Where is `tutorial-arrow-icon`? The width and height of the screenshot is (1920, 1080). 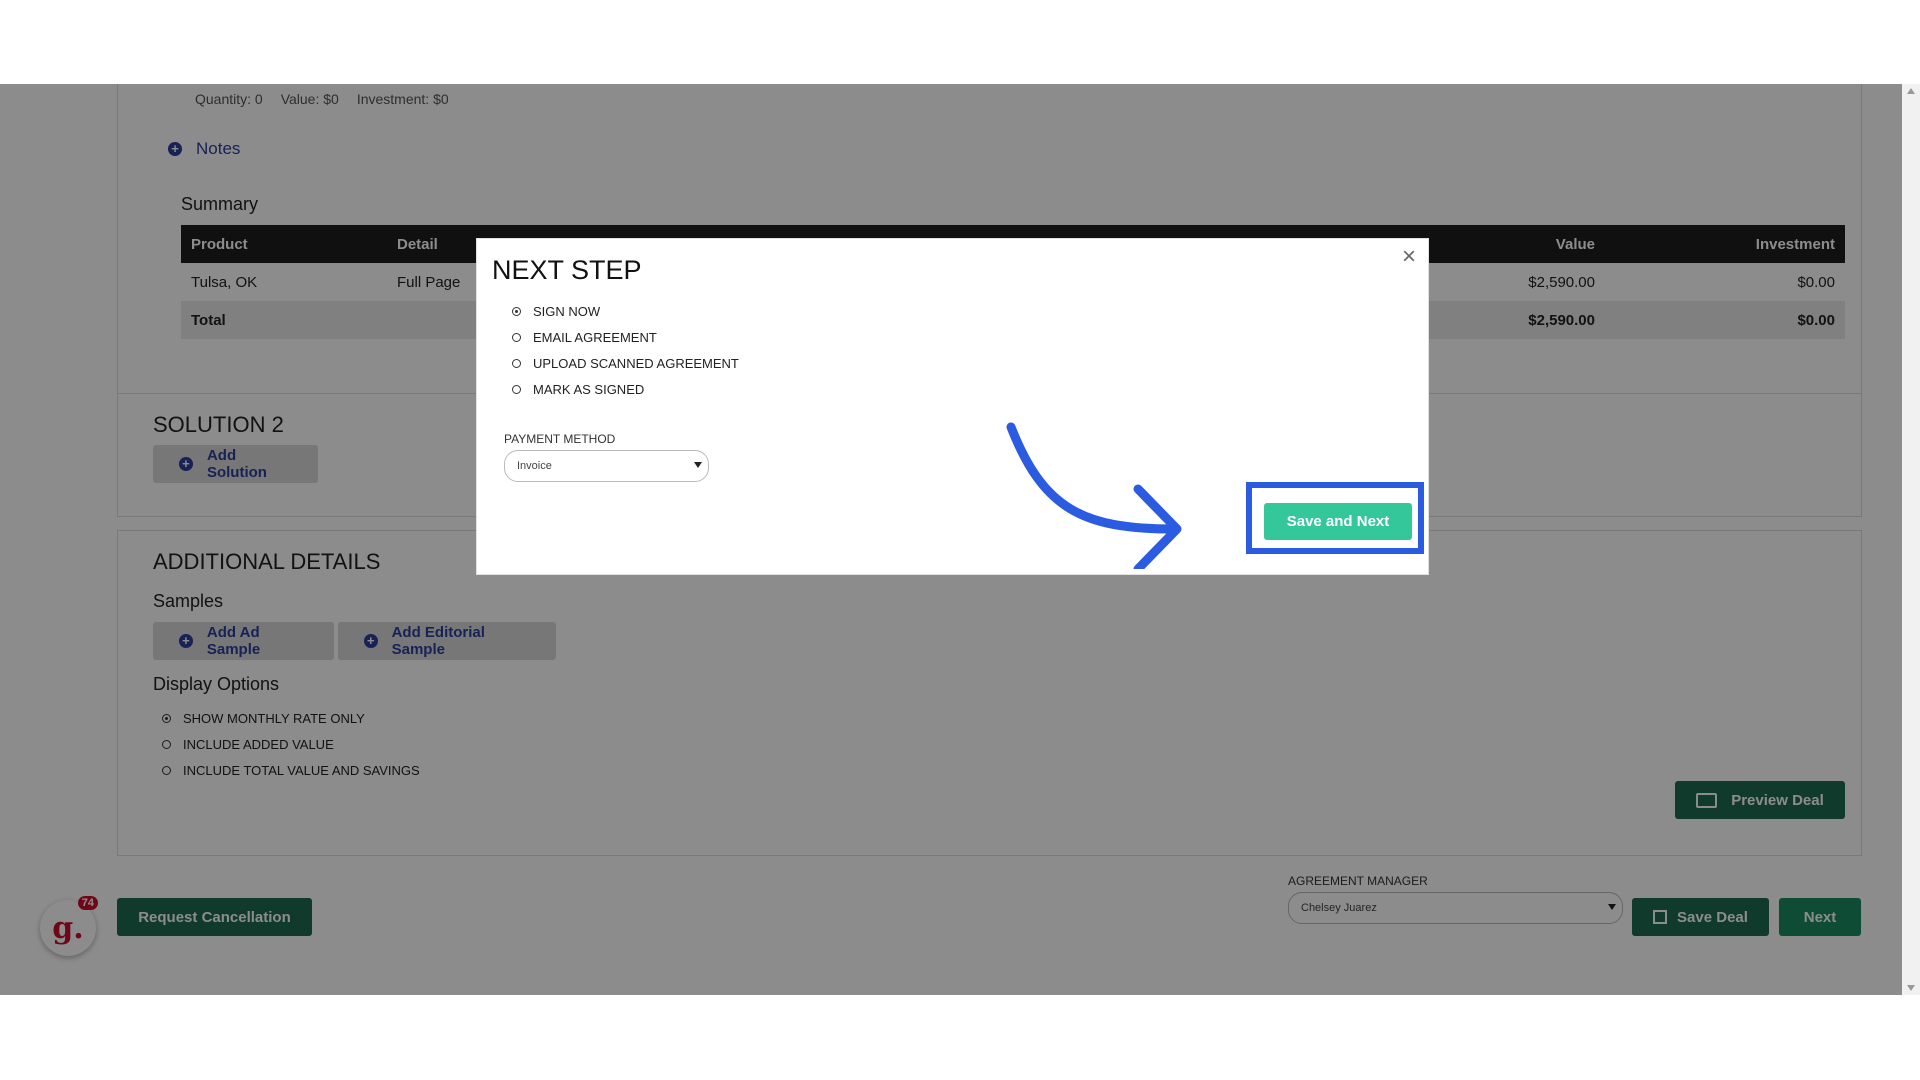 tutorial-arrow-icon is located at coordinates (1094, 495).